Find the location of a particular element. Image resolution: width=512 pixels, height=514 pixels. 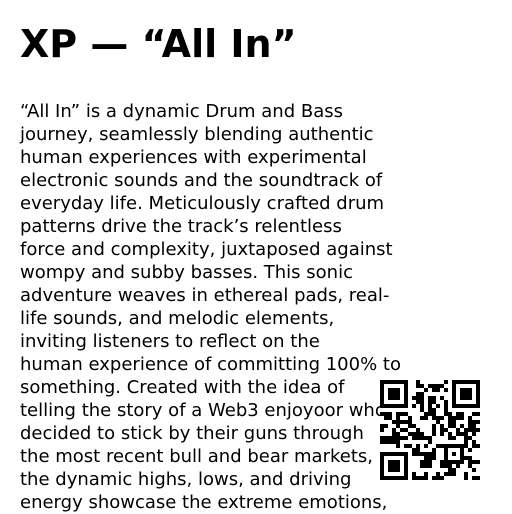

description-line: energy showcase the extreme emotions, is located at coordinates (204, 502).